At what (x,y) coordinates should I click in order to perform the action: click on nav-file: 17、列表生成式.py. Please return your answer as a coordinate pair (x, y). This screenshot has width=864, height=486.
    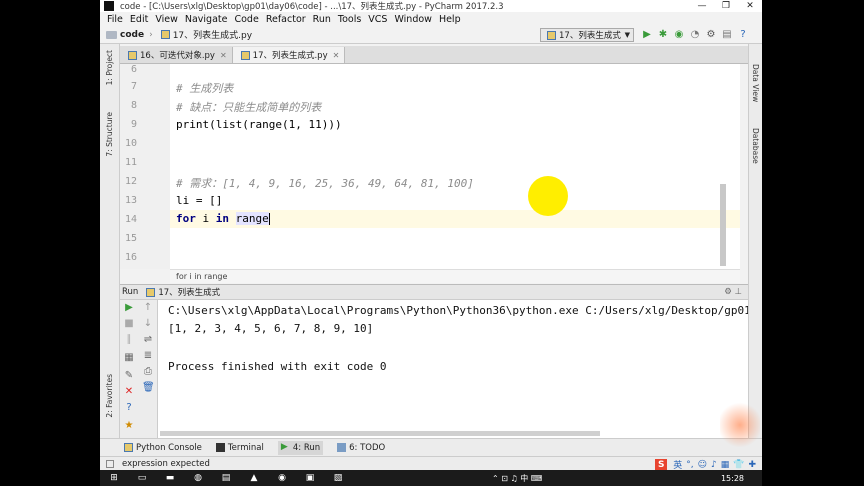
    Looking at the image, I should click on (212, 34).